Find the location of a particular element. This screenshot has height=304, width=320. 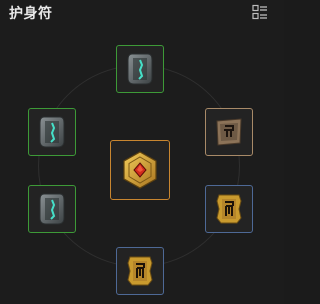

list-view-icon is located at coordinates (260, 12).